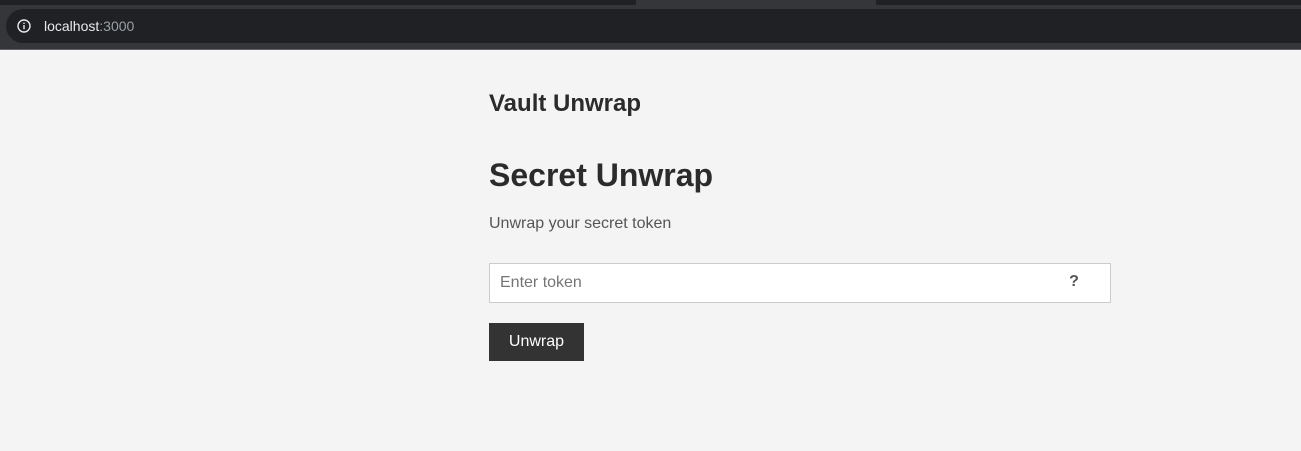  I want to click on browser-chrome: localhost:3000, so click(650, 25).